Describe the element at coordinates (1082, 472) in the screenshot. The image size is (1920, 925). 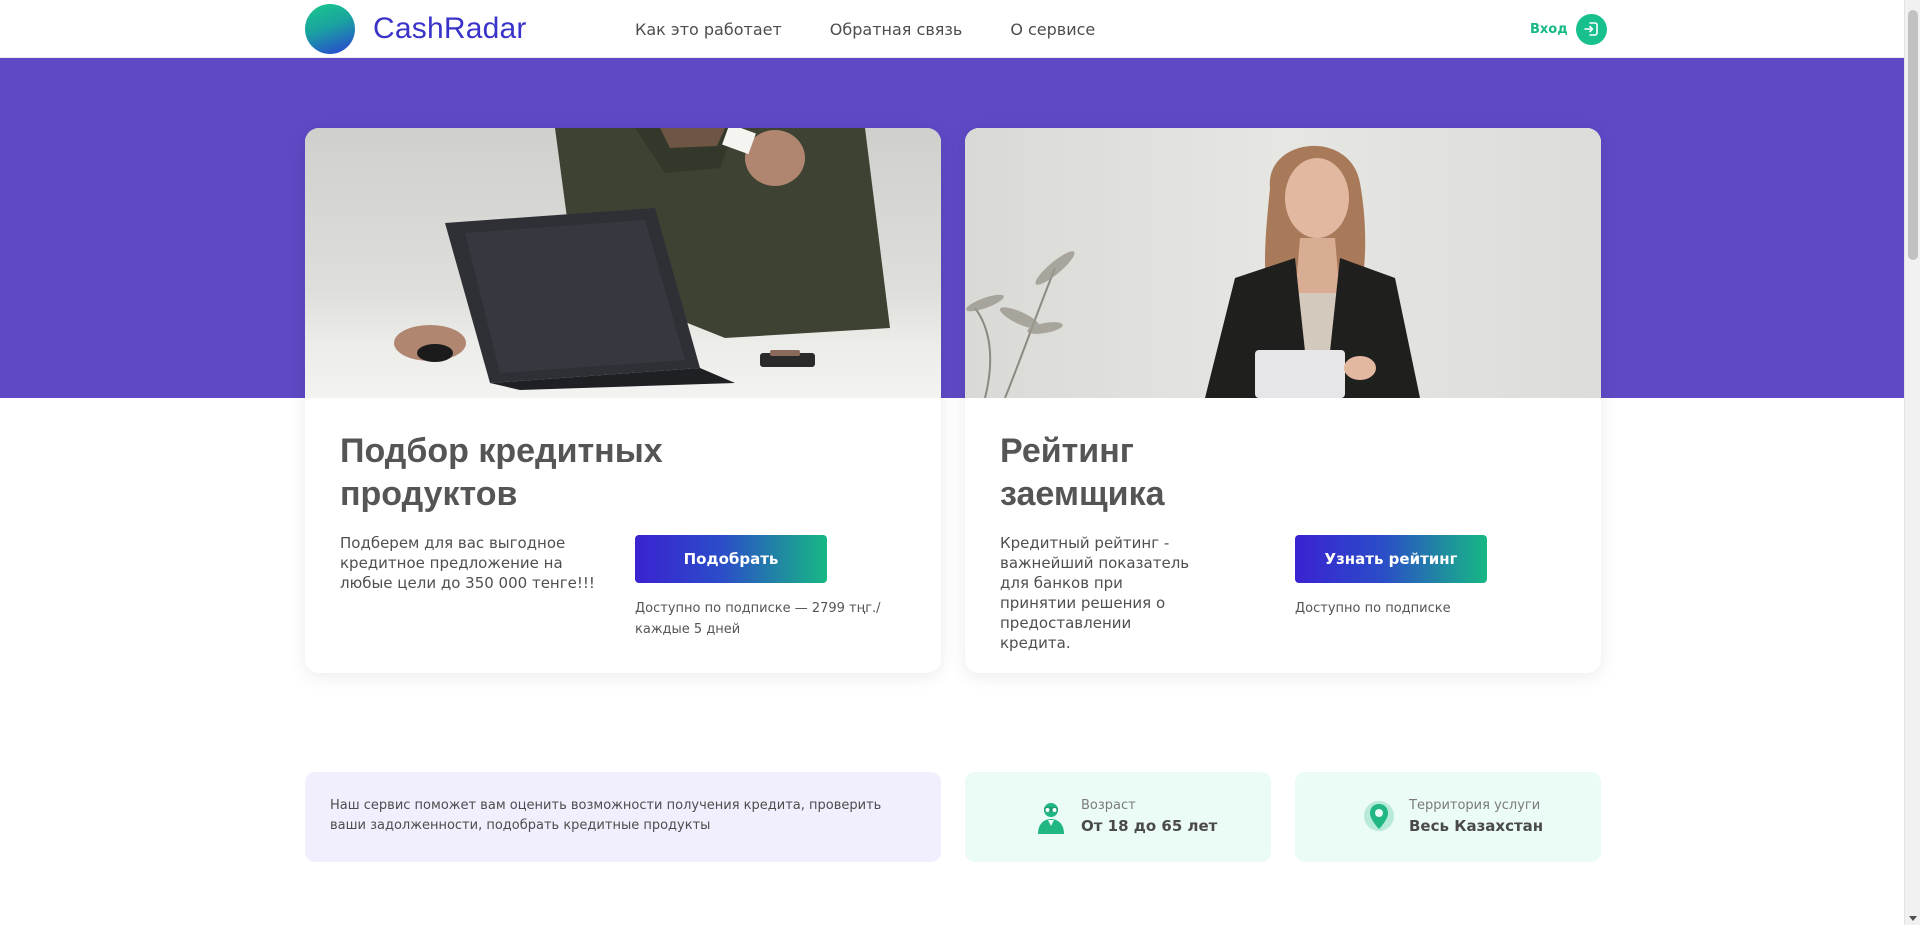
I see `card-title: Рейтинг заемщика` at that location.